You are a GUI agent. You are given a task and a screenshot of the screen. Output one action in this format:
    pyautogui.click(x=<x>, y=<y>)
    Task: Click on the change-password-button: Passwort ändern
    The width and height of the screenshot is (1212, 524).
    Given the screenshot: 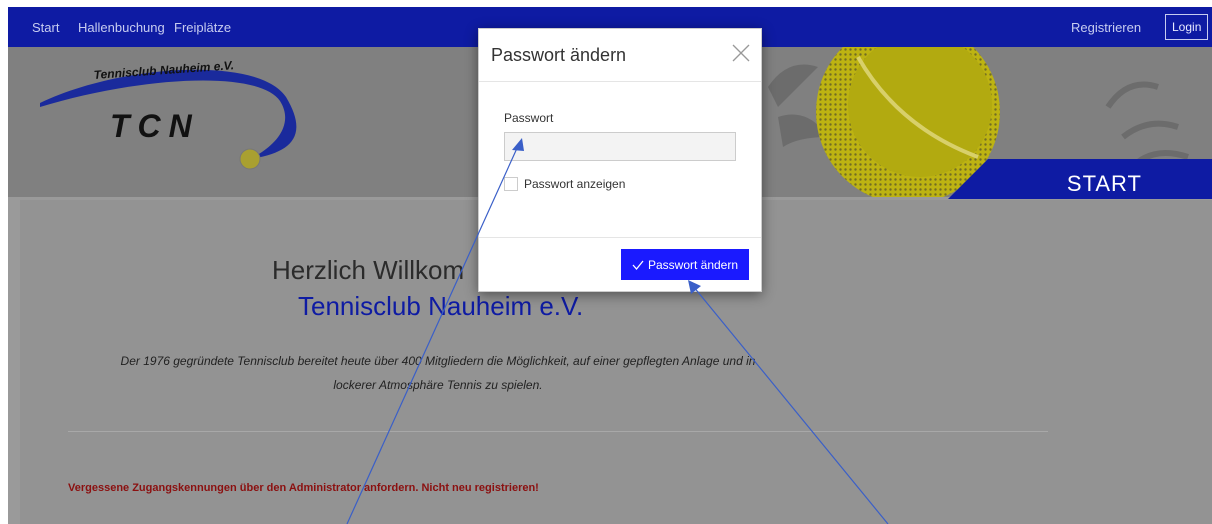 What is the action you would take?
    pyautogui.click(x=685, y=264)
    